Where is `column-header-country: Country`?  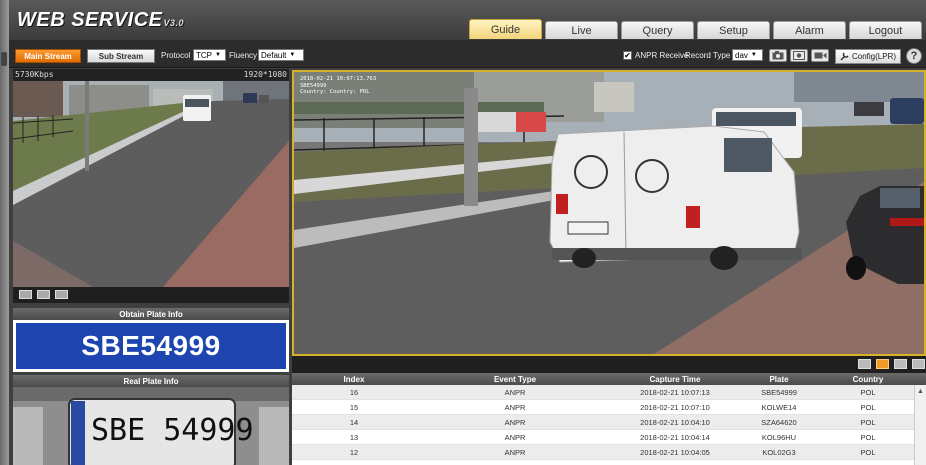
column-header-country: Country is located at coordinates (868, 379).